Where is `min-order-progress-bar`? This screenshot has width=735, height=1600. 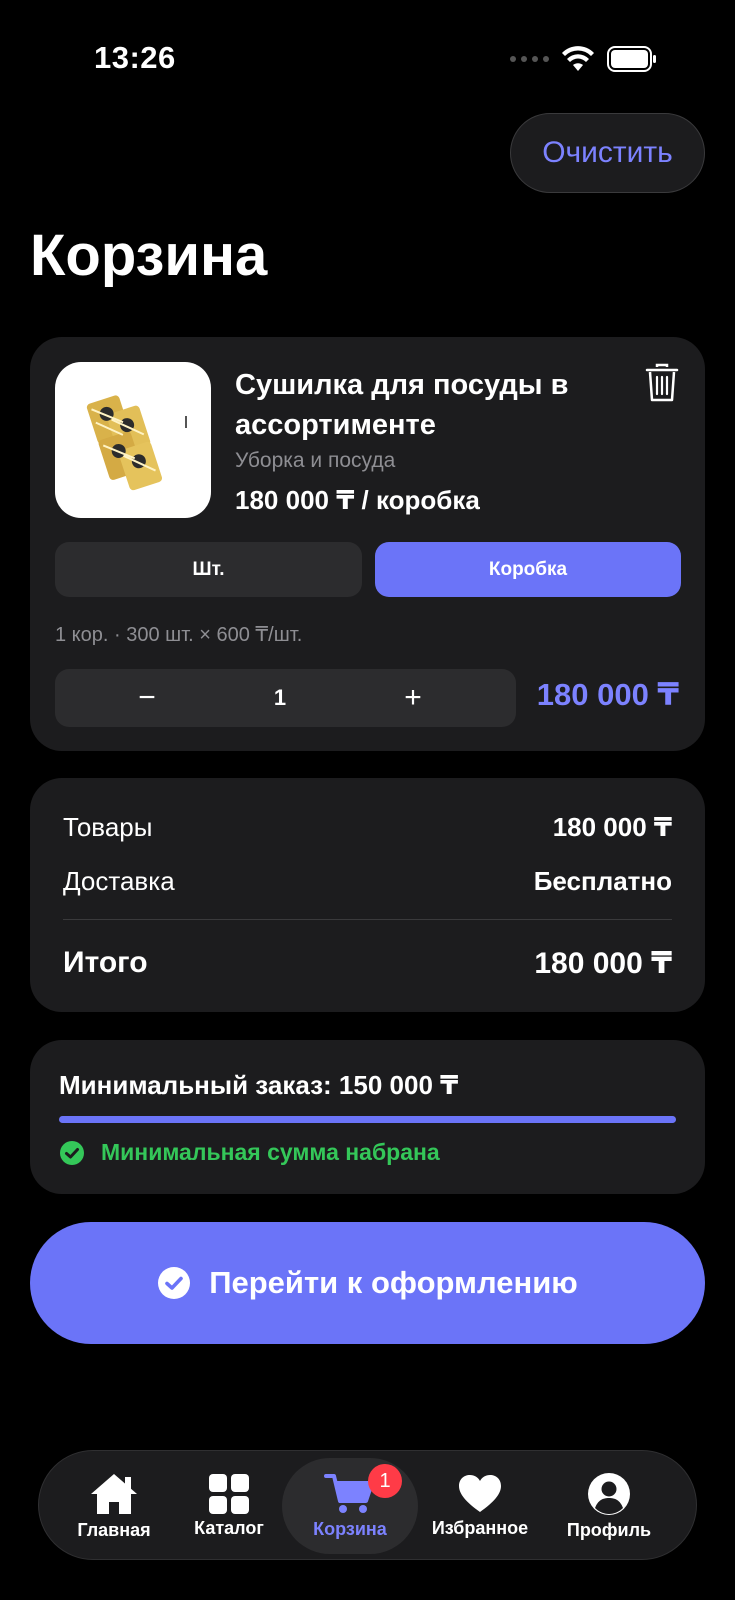 min-order-progress-bar is located at coordinates (367, 1119).